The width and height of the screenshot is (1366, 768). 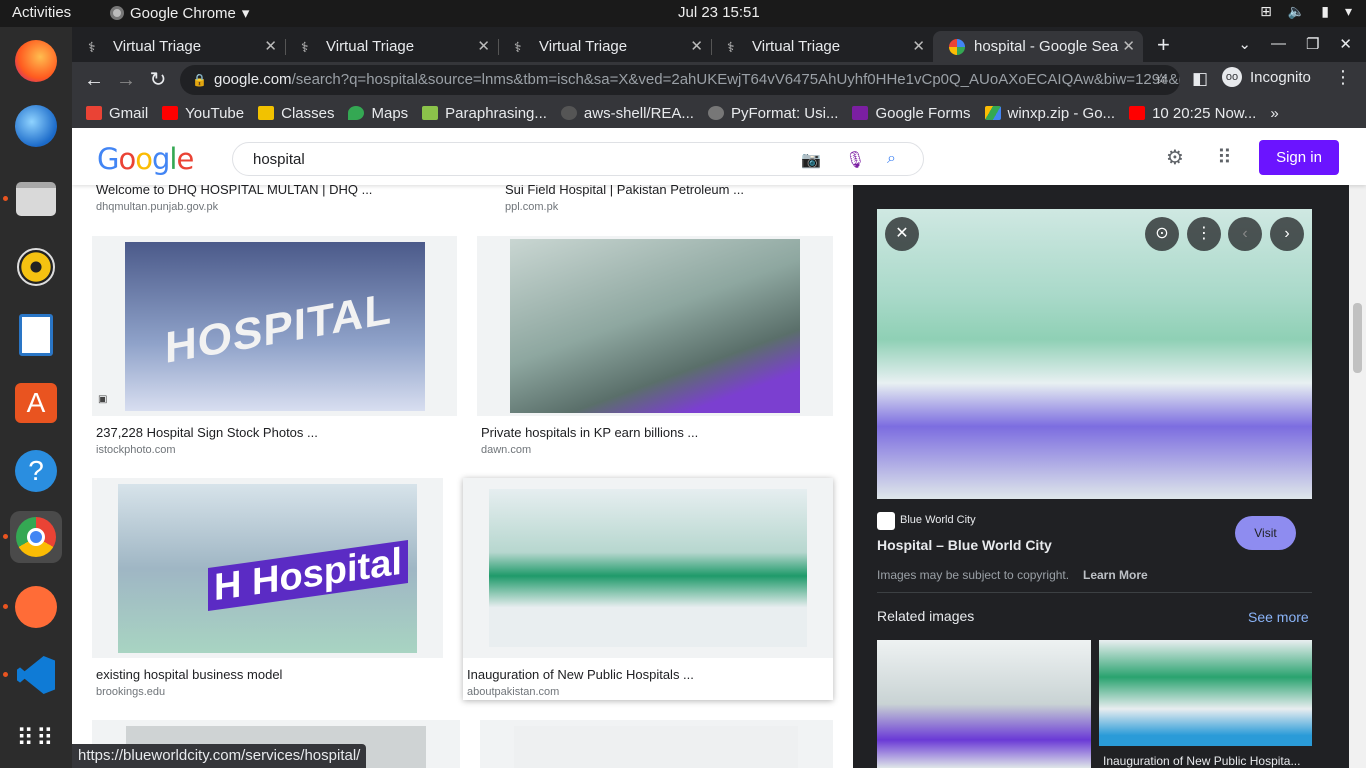 What do you see at coordinates (1161, 80) in the screenshot?
I see `bookmark-star-icon: ☆` at bounding box center [1161, 80].